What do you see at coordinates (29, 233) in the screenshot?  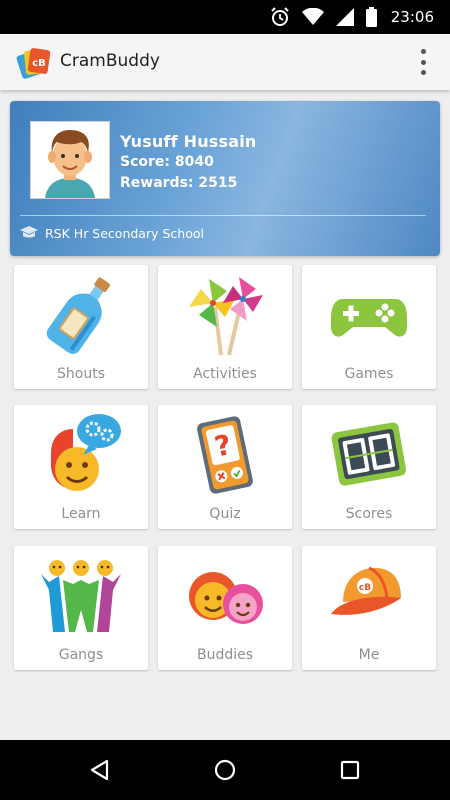 I see `graduation-cap-icon` at bounding box center [29, 233].